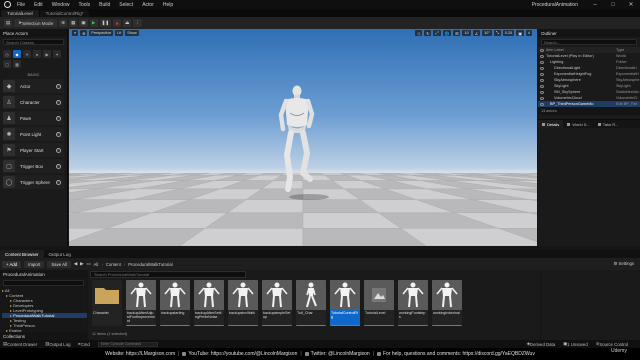 This screenshot has width=640, height=360. Describe the element at coordinates (541, 344) in the screenshot. I see `derived-data-button: ◈ Derived Data` at that location.